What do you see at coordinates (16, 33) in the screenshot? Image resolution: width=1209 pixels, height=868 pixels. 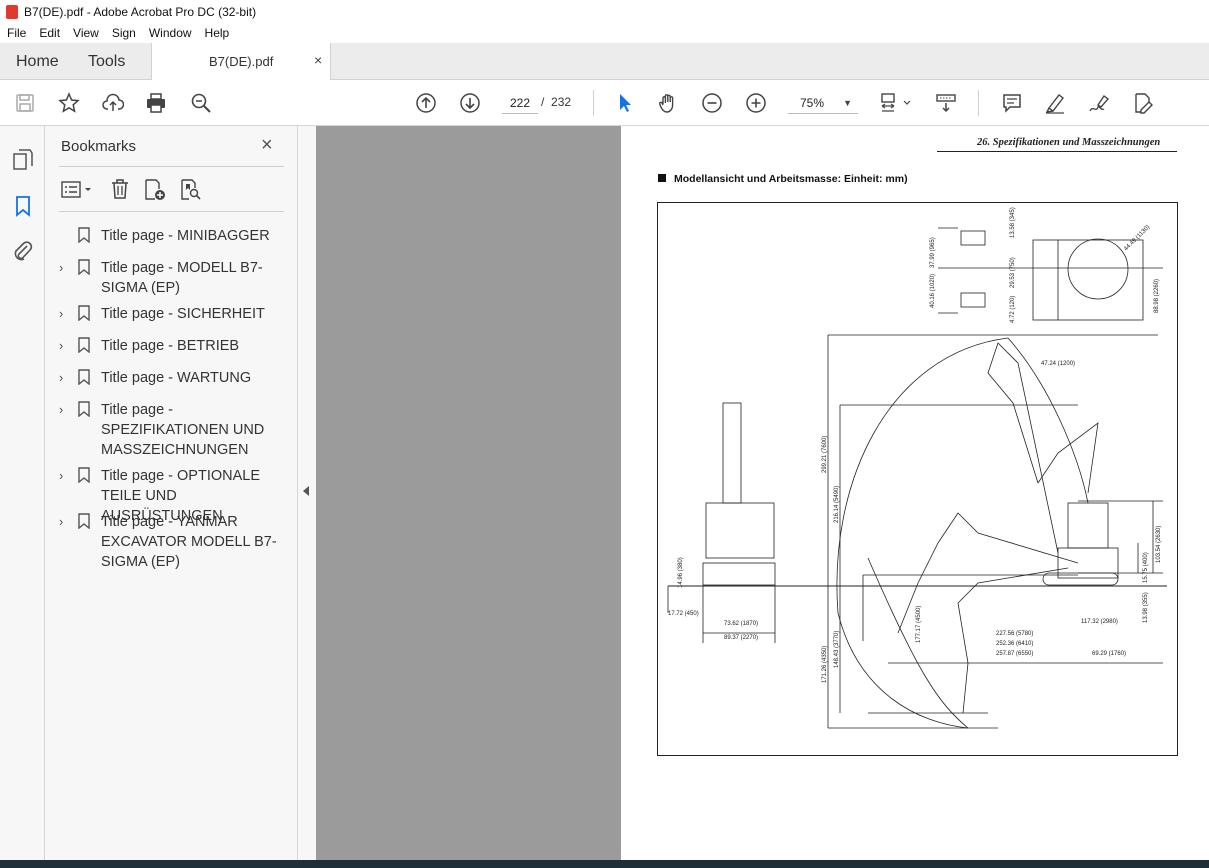 I see `menu-file: File` at bounding box center [16, 33].